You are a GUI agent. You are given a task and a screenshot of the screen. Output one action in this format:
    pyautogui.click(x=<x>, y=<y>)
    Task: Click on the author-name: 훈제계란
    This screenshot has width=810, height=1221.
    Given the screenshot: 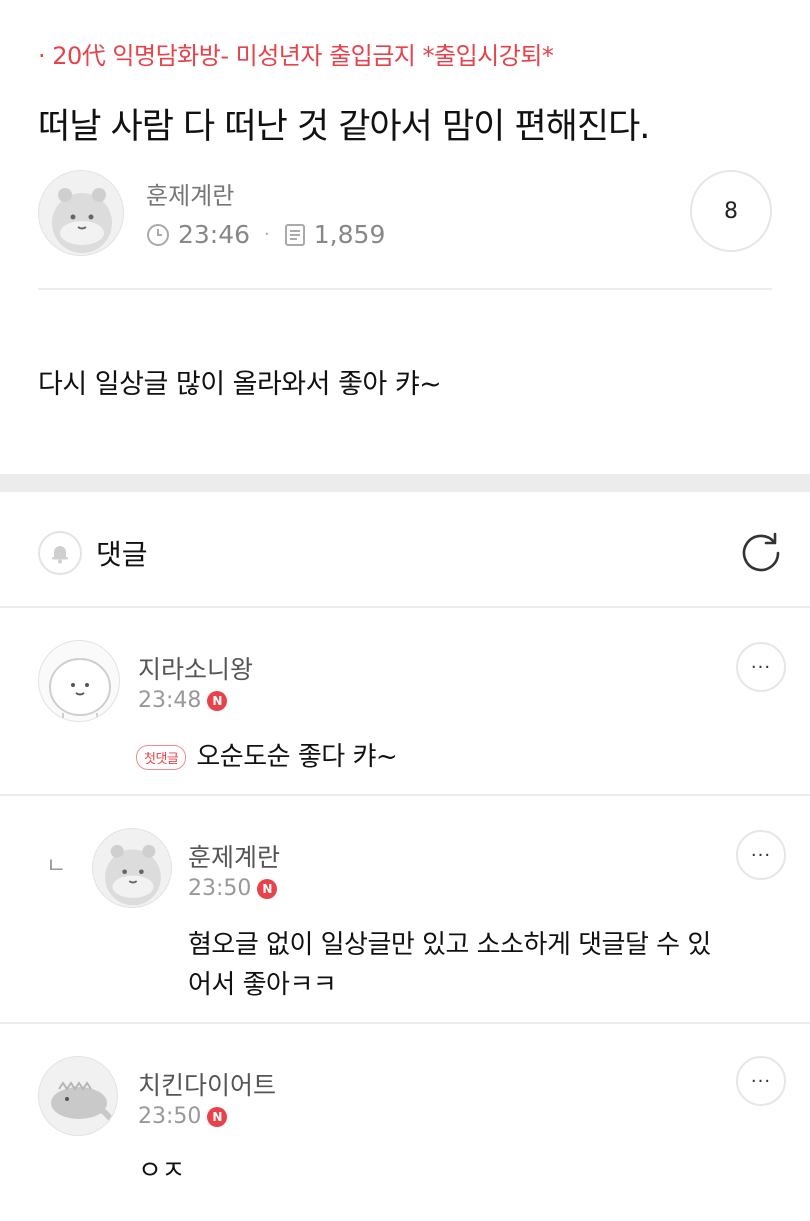 What is the action you would take?
    pyautogui.click(x=190, y=193)
    